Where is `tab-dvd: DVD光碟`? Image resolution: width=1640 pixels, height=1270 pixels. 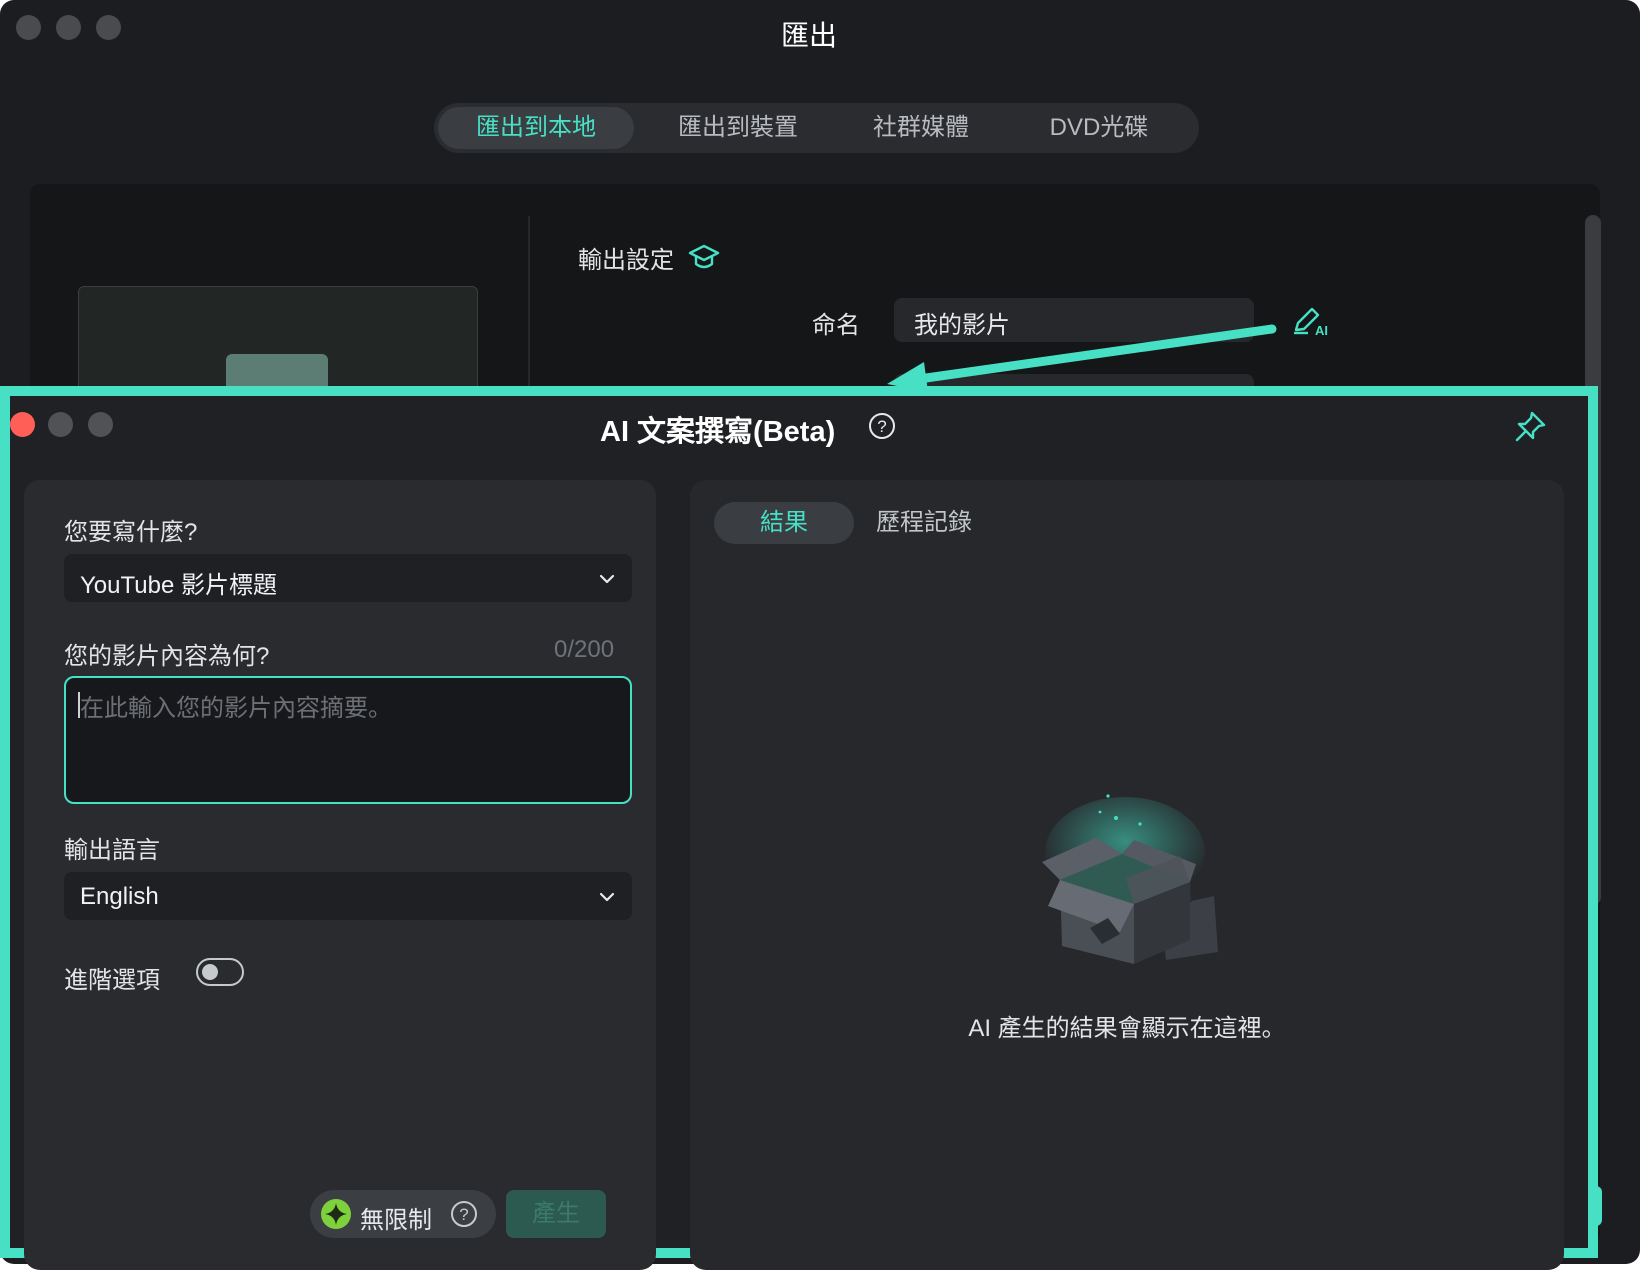
tab-dvd: DVD光碟 is located at coordinates (1099, 128).